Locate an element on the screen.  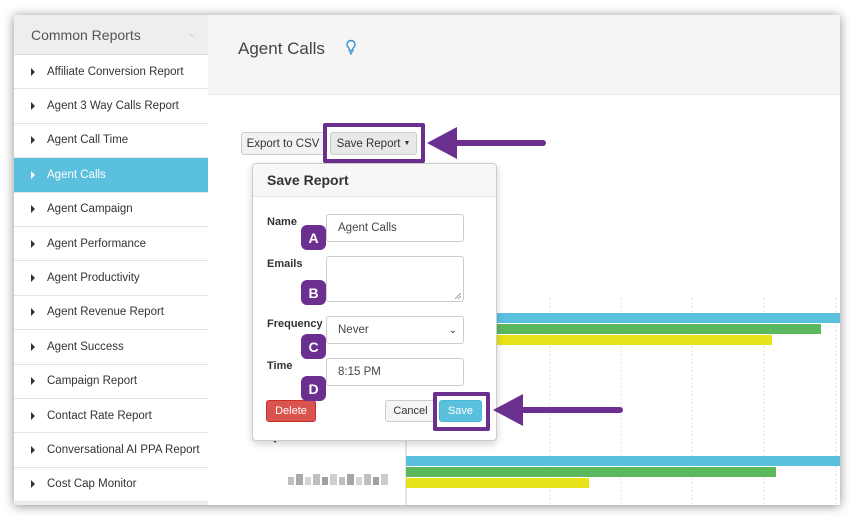
sidebar-item-agent-call-time: Agent Call Time is located at coordinates (111, 141).